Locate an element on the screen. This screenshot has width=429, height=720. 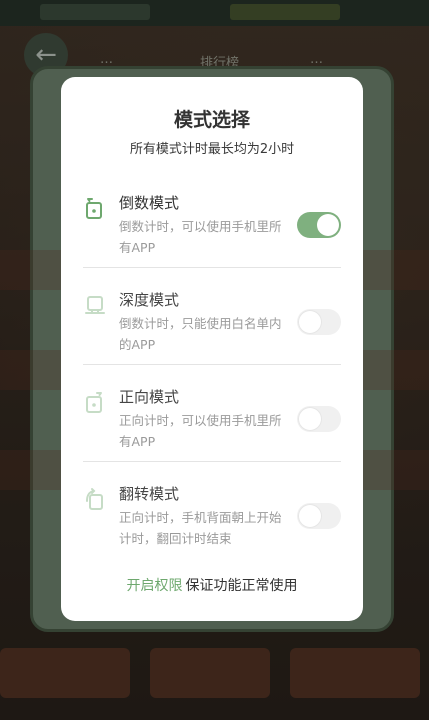
flip-mode-toggle is located at coordinates (319, 516).